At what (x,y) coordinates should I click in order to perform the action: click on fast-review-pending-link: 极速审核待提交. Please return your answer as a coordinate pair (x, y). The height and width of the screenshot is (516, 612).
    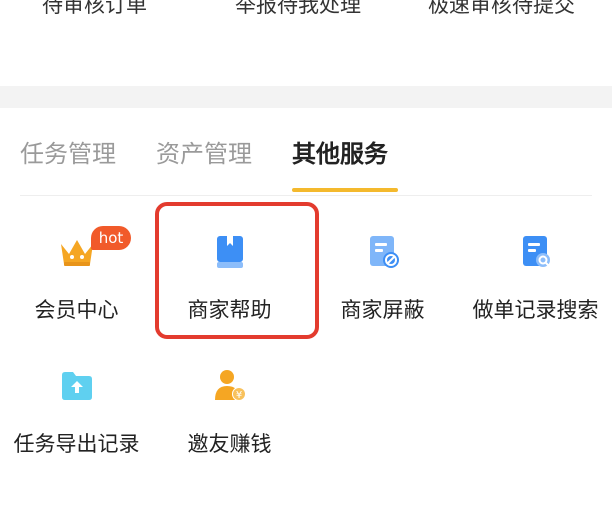
    Looking at the image, I should click on (501, 11).